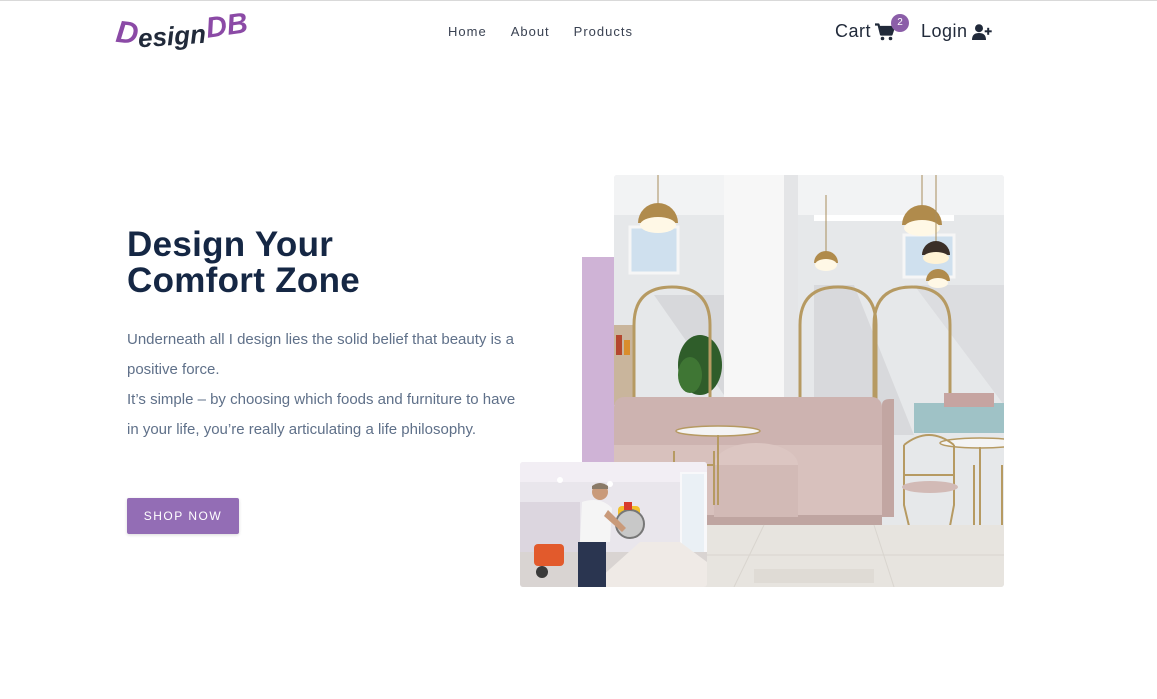 This screenshot has height=699, width=1157. I want to click on logo-word: esign, so click(172, 36).